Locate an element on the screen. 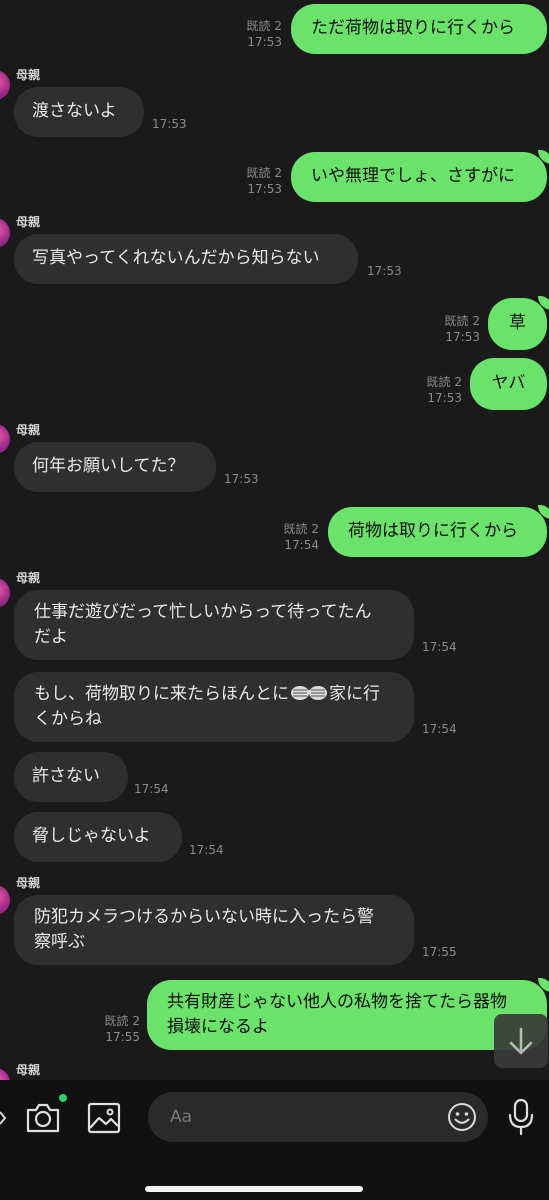  message-meta: 既読 2 17:55 is located at coordinates (116, 1029).